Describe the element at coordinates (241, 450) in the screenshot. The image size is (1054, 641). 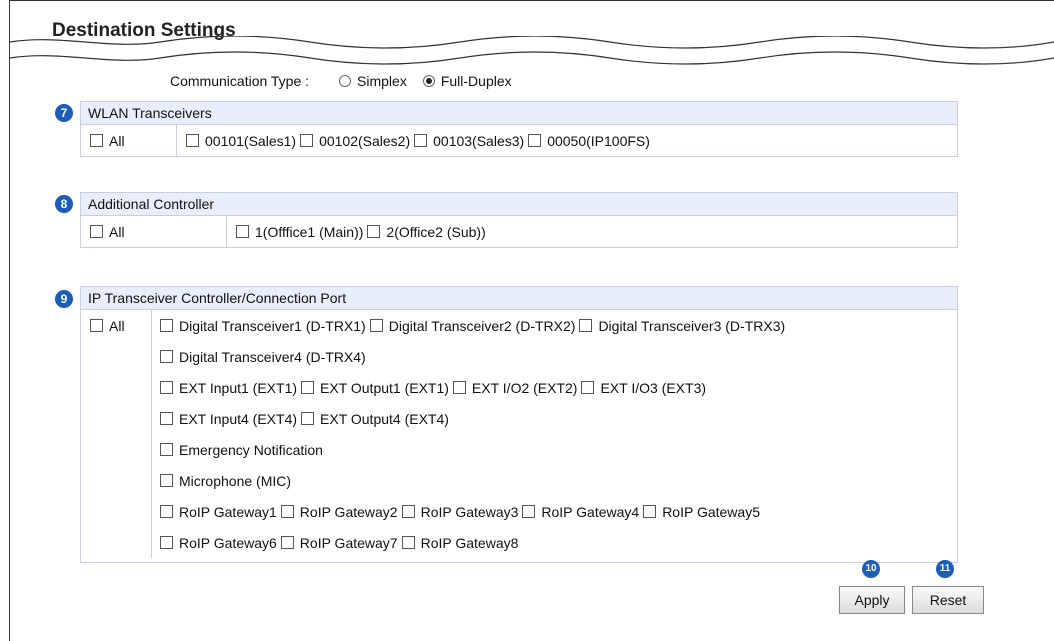
I see `ip-item: Emergency Notification` at that location.